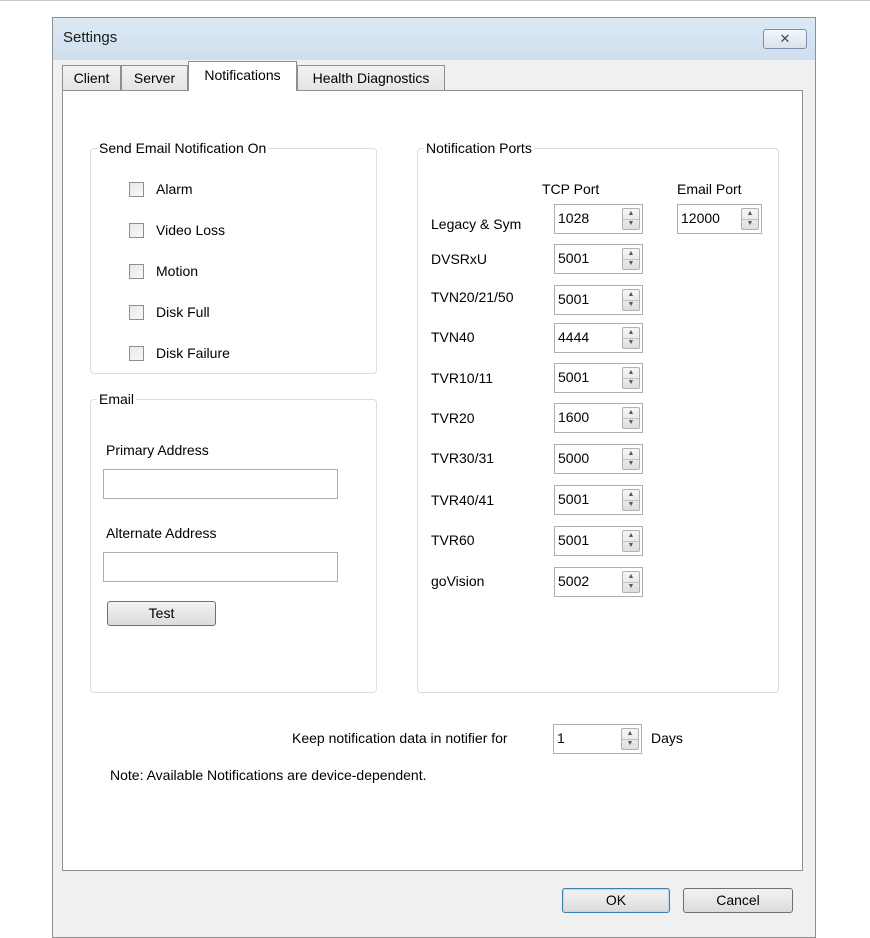 The width and height of the screenshot is (870, 938). What do you see at coordinates (400, 738) in the screenshot?
I see `keep-data-label: Keep notification data in notifier for` at bounding box center [400, 738].